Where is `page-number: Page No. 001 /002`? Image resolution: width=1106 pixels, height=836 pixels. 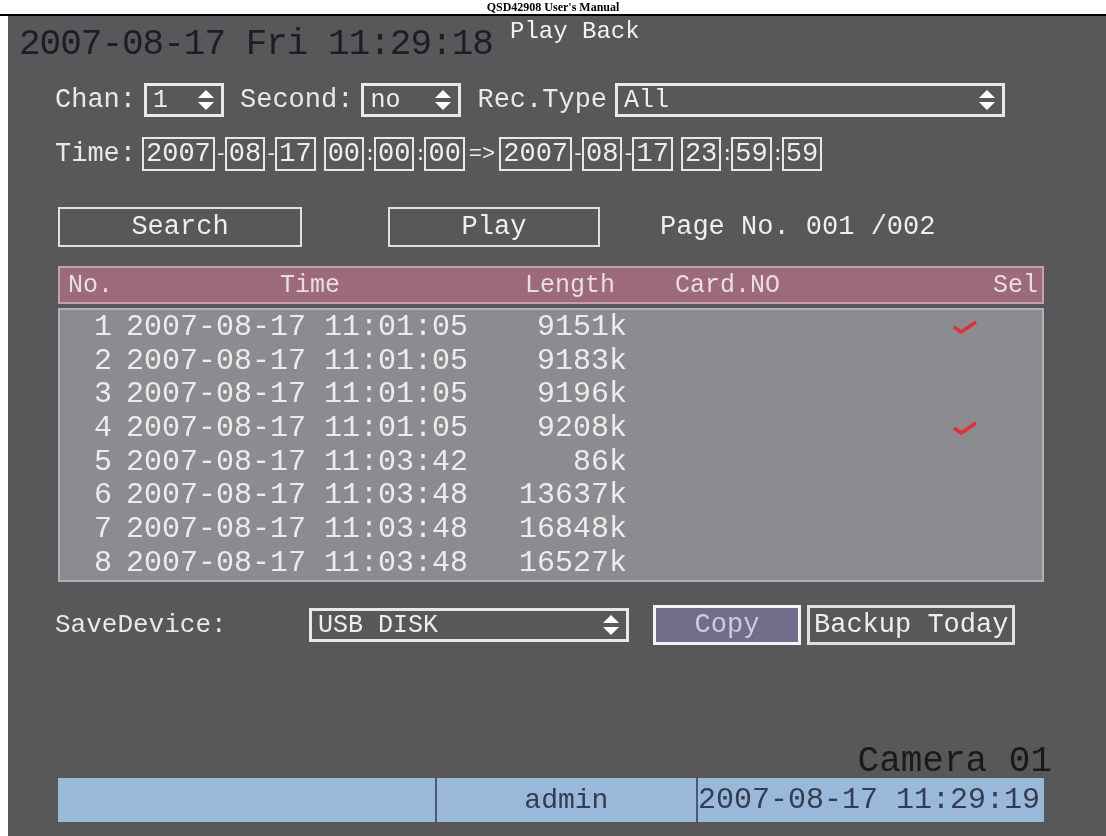 page-number: Page No. 001 /002 is located at coordinates (798, 227).